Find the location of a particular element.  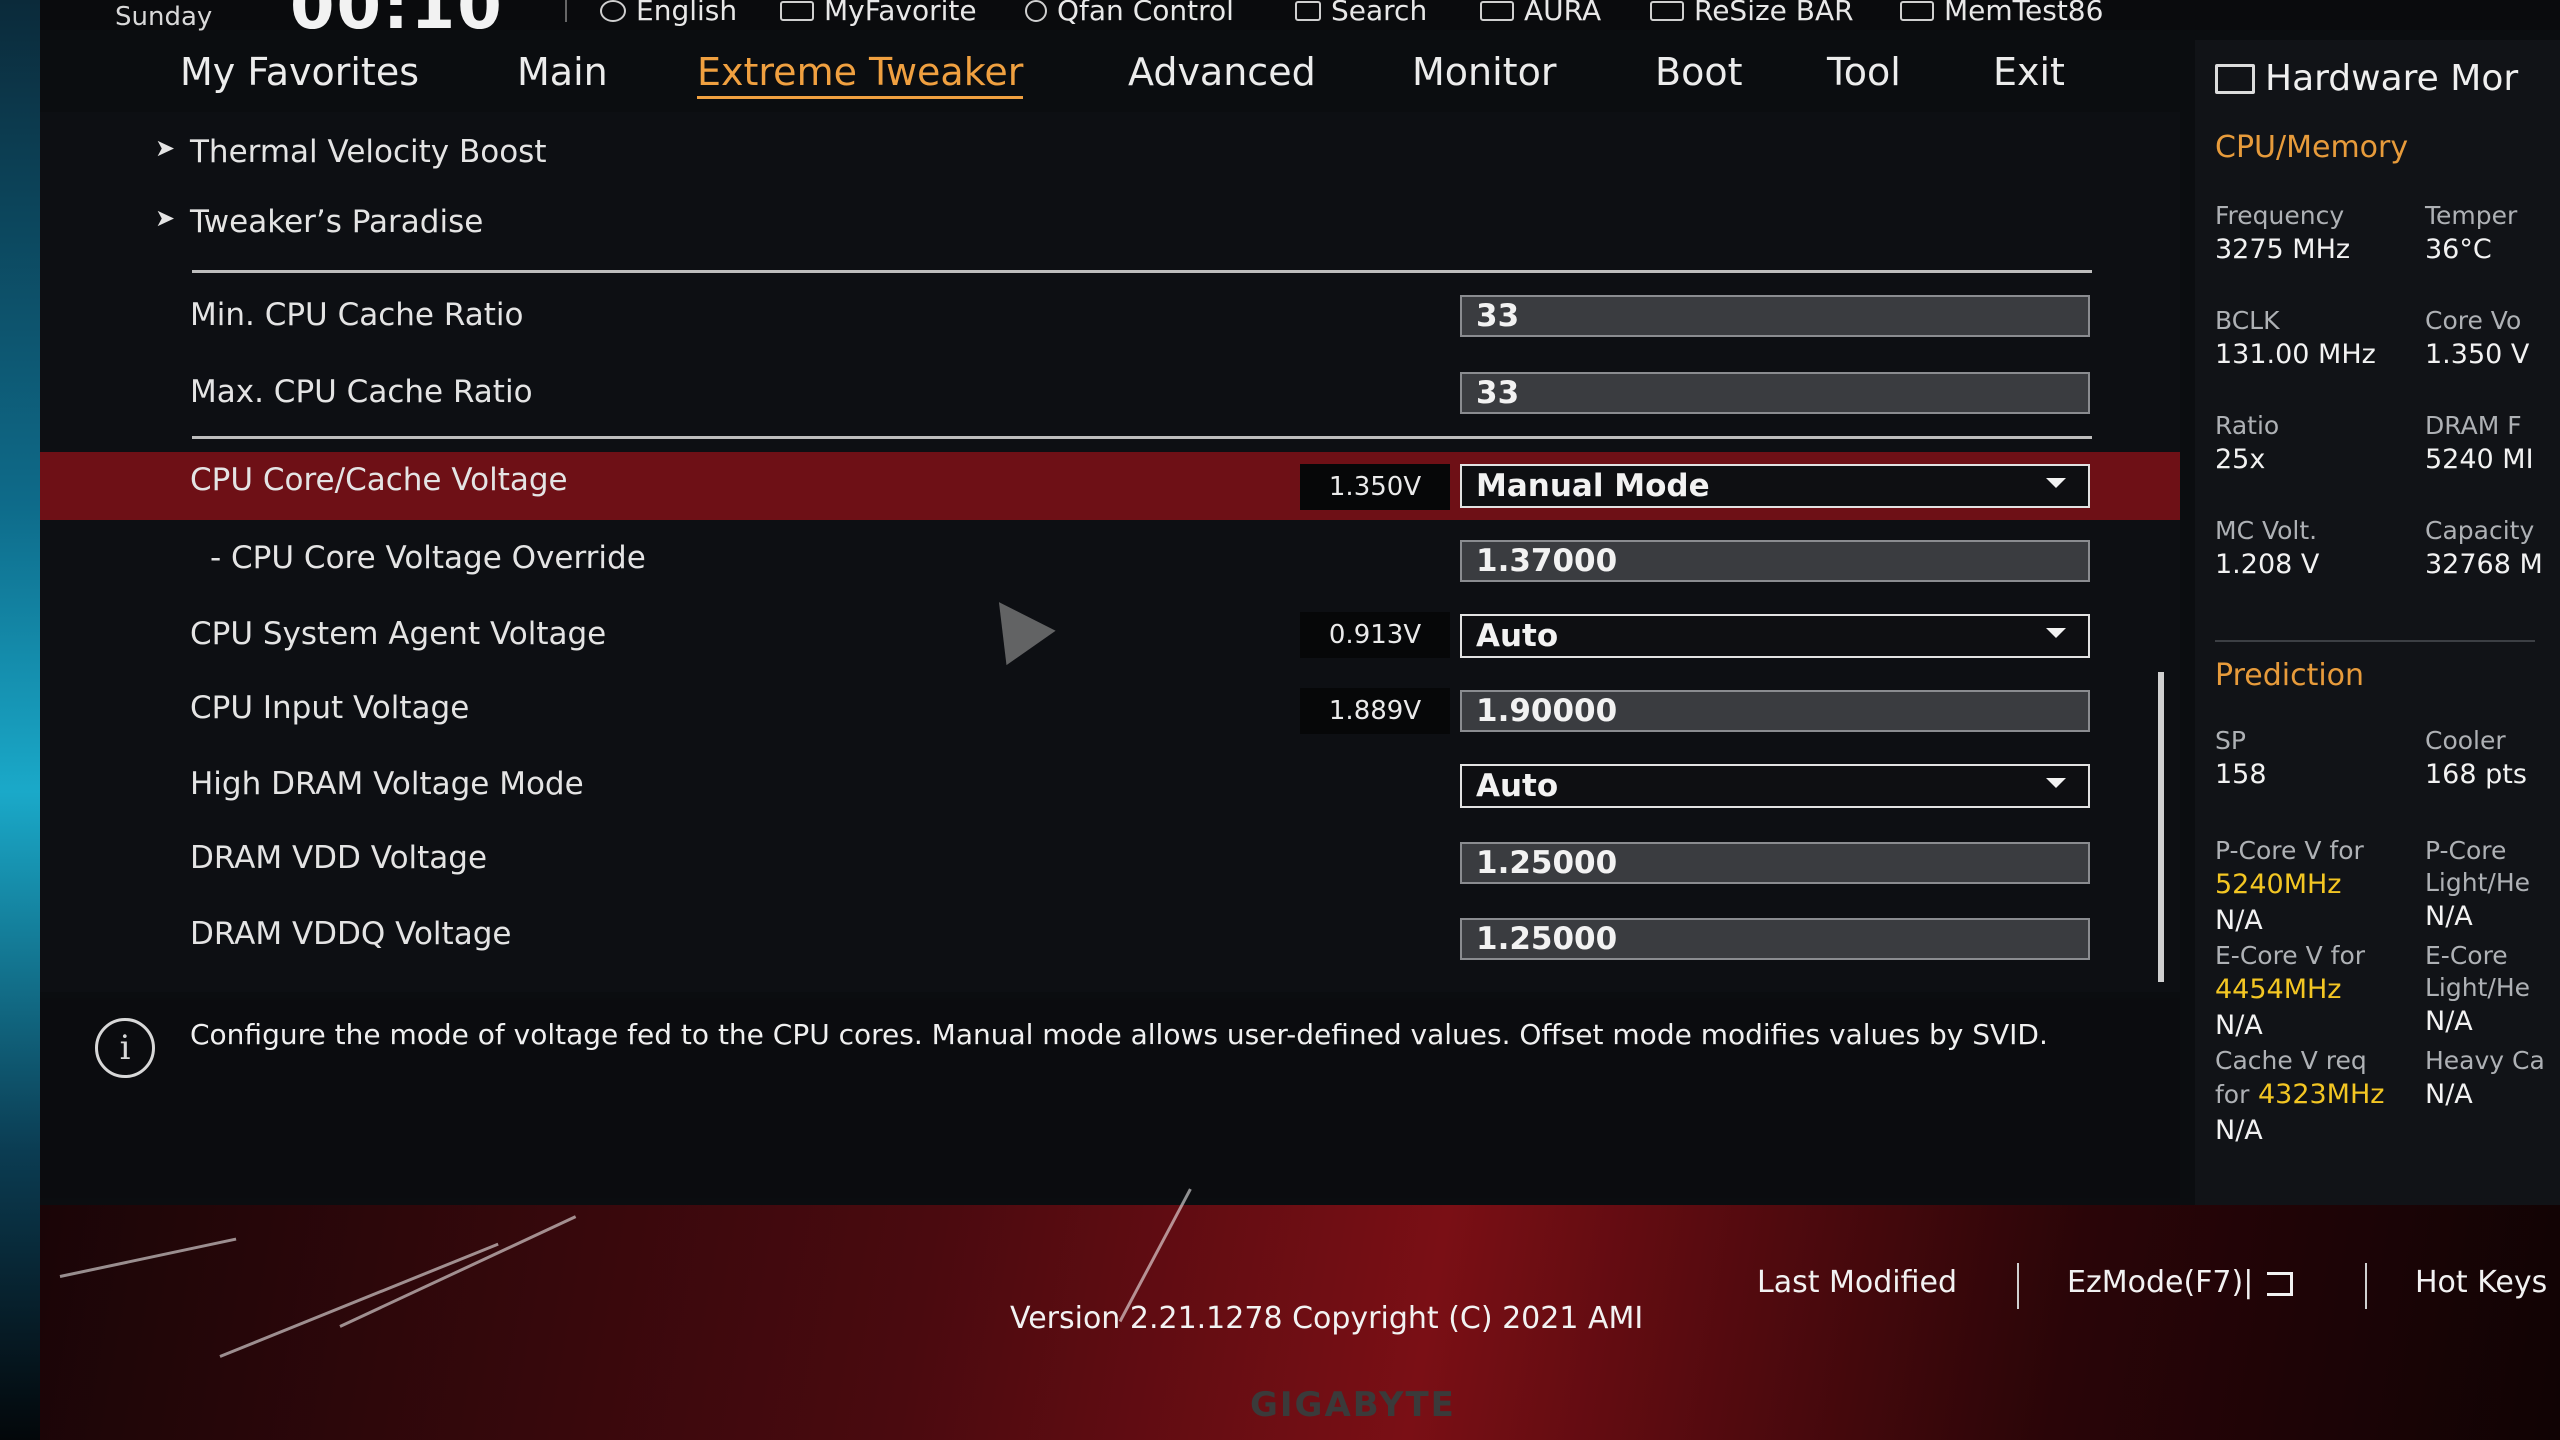

aura-icon is located at coordinates (1497, 10).